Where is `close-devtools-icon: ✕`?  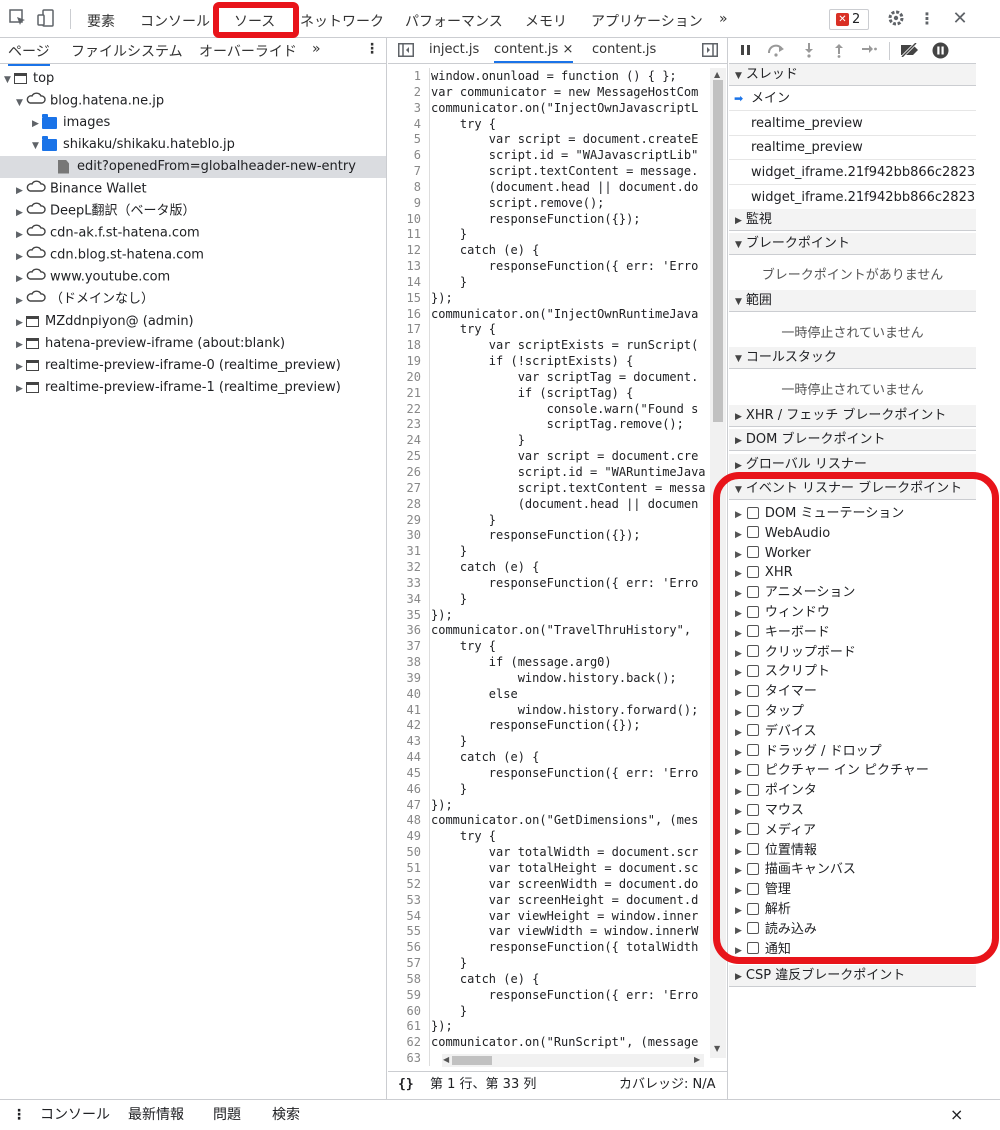 close-devtools-icon: ✕ is located at coordinates (960, 19).